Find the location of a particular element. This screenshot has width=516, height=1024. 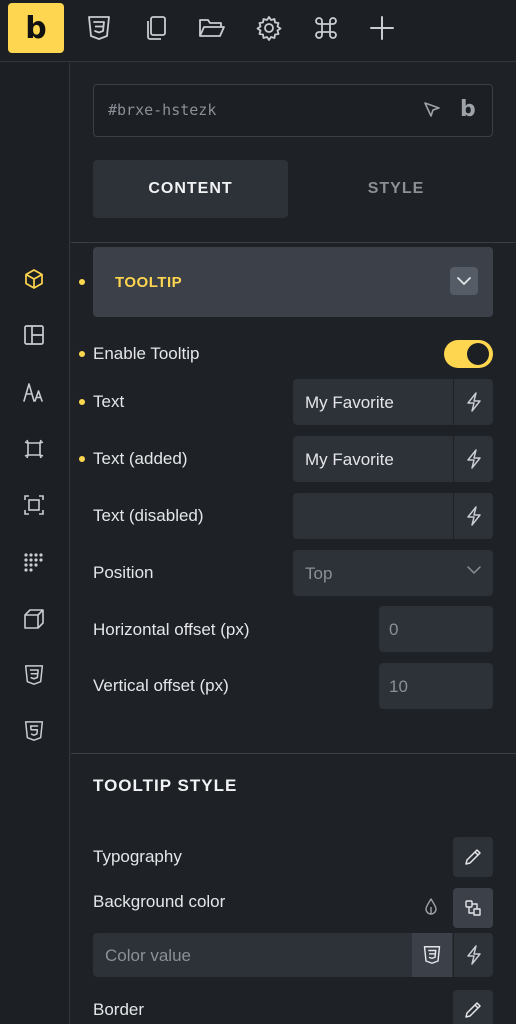

bricks-logo-icon: b is located at coordinates (468, 109).